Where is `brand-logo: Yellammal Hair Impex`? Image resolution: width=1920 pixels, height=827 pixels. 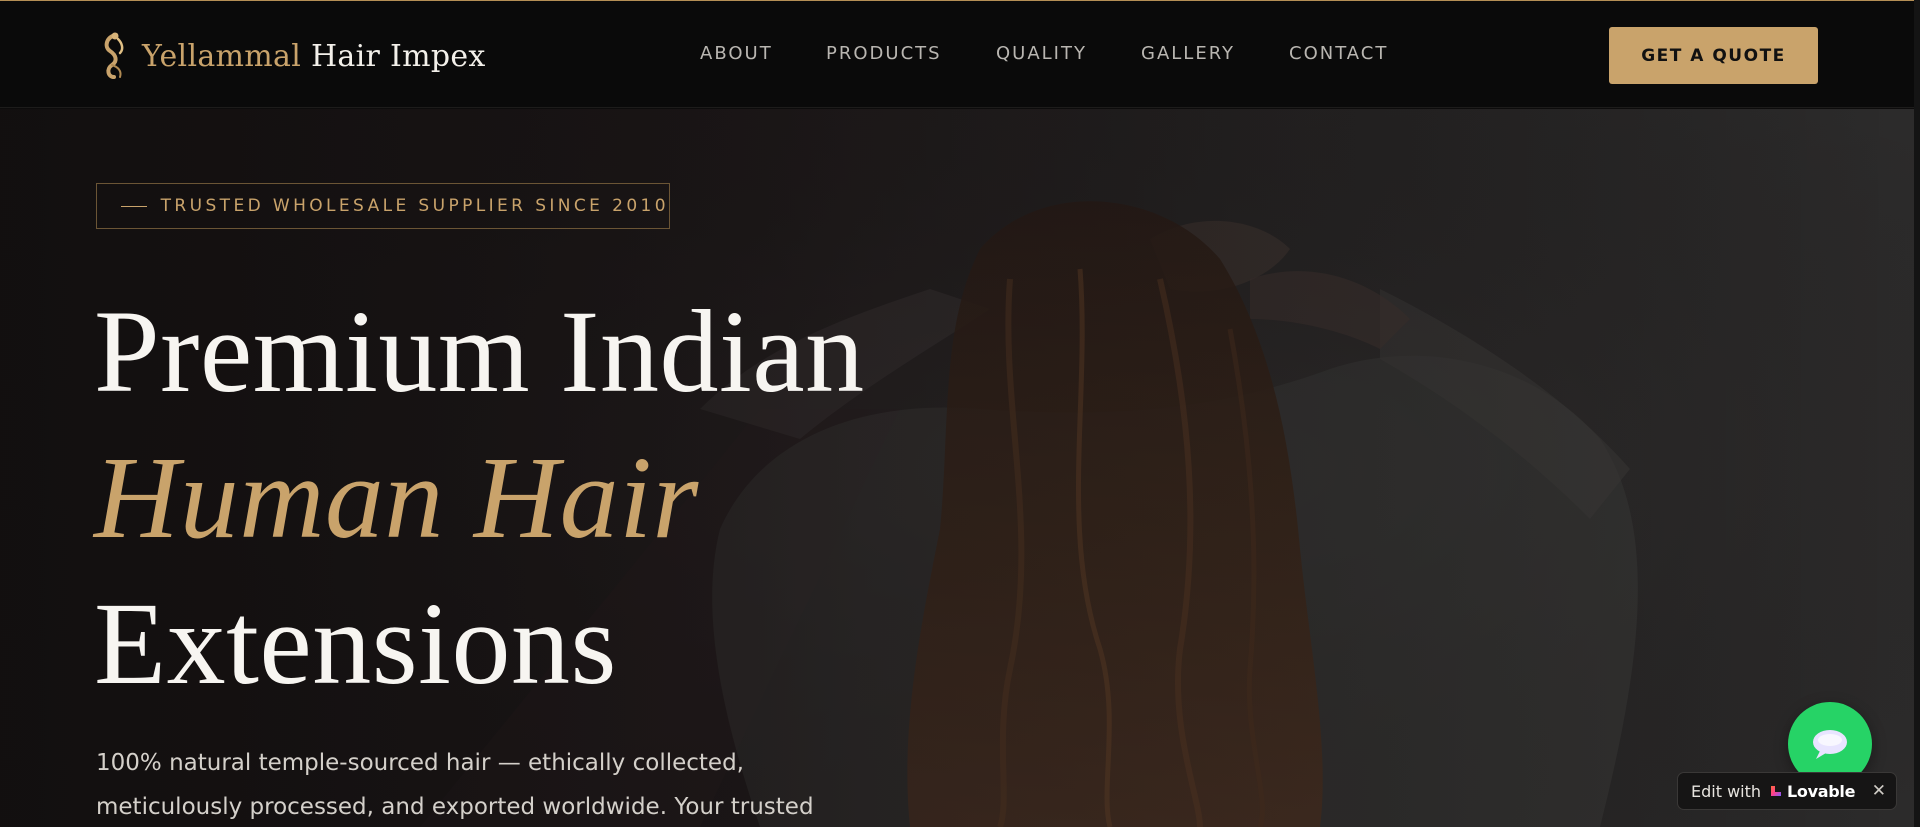
brand-logo: Yellammal Hair Impex is located at coordinates (292, 56).